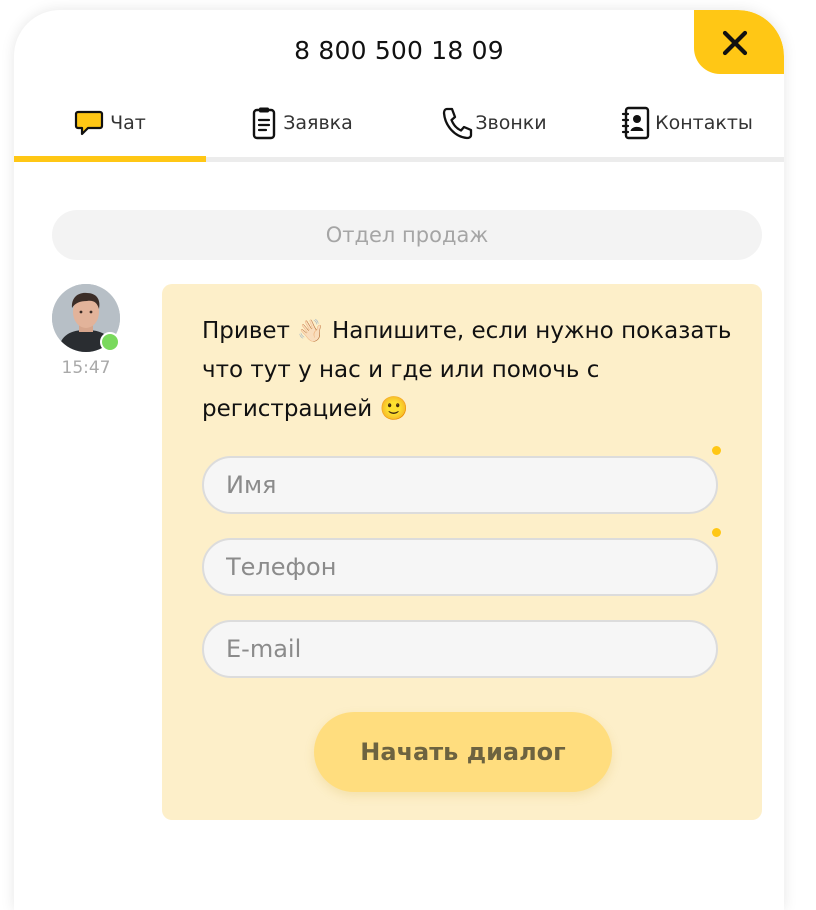 Image resolution: width=816 pixels, height=910 pixels. Describe the element at coordinates (110, 159) in the screenshot. I see `tab-active-indicator` at that location.